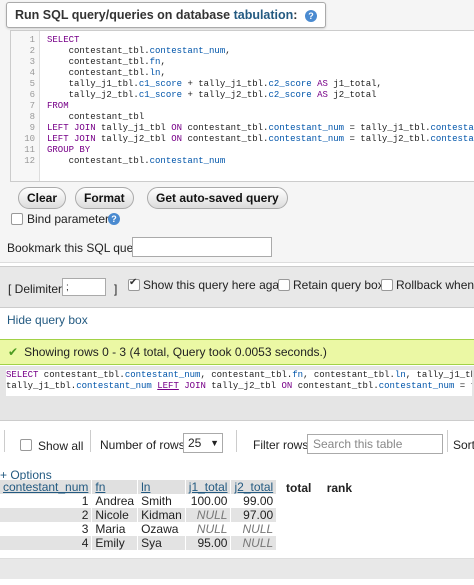  I want to click on show-all-checkbox, so click(26, 445).